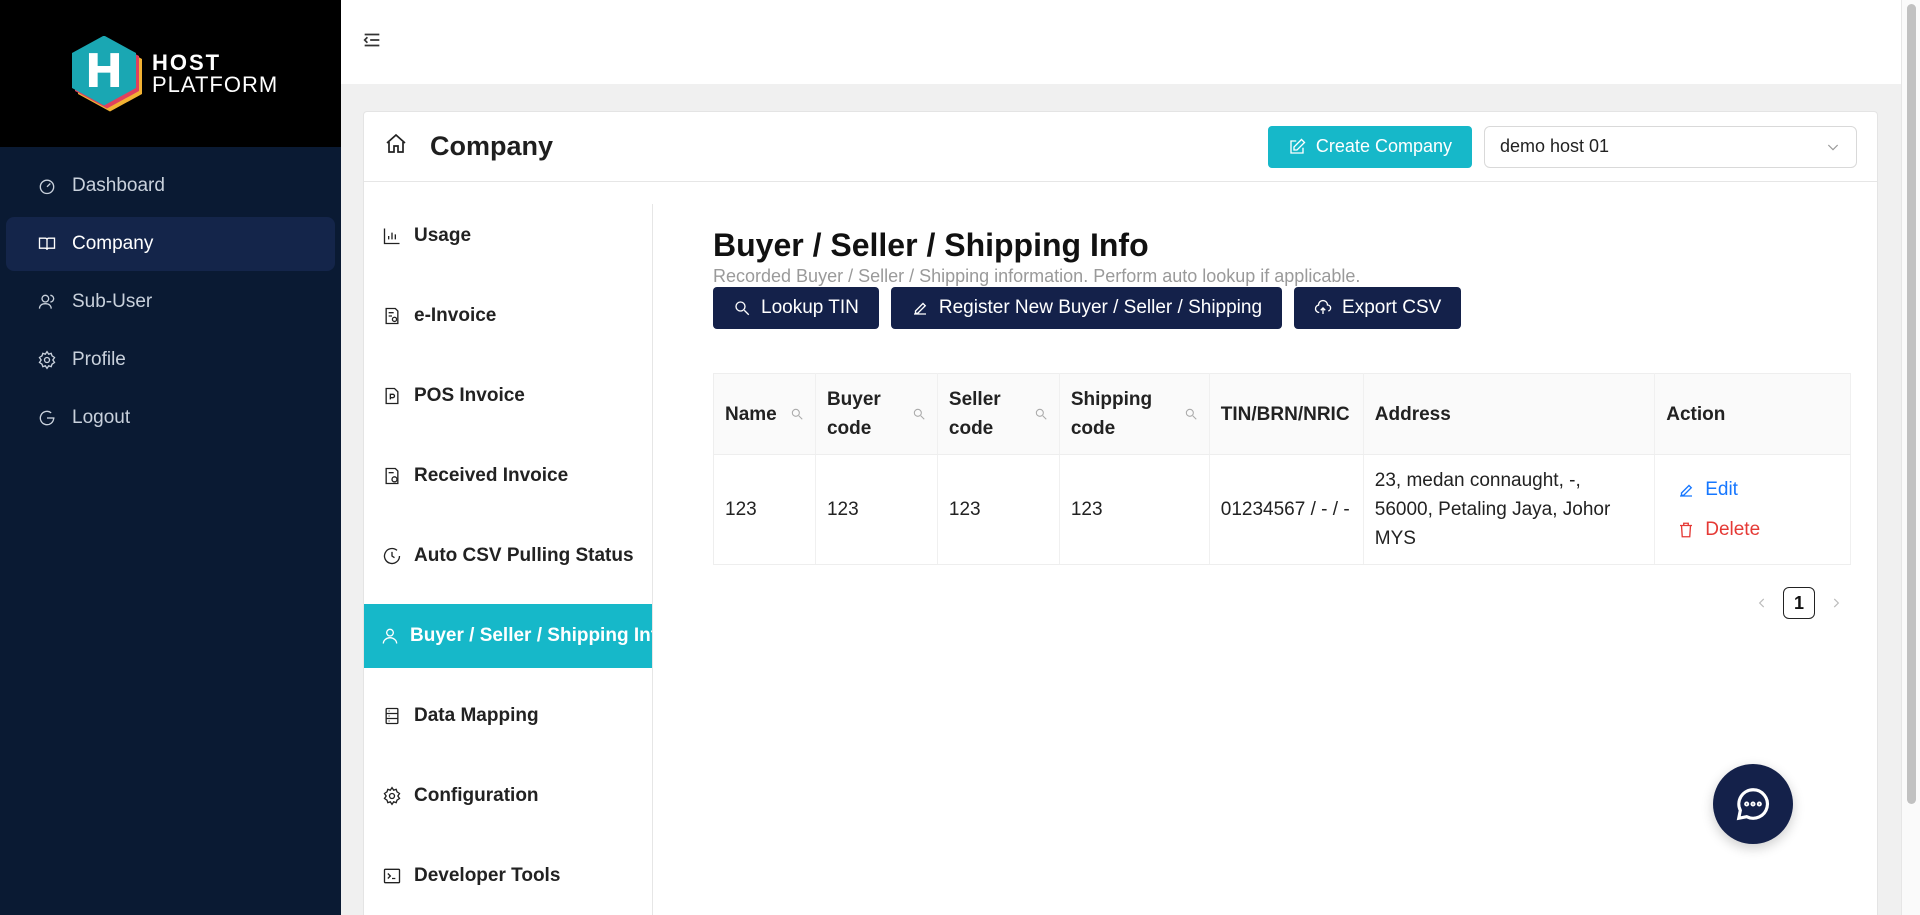 The width and height of the screenshot is (1920, 915). I want to click on column-header-shipping-code: Shipping code, so click(1134, 414).